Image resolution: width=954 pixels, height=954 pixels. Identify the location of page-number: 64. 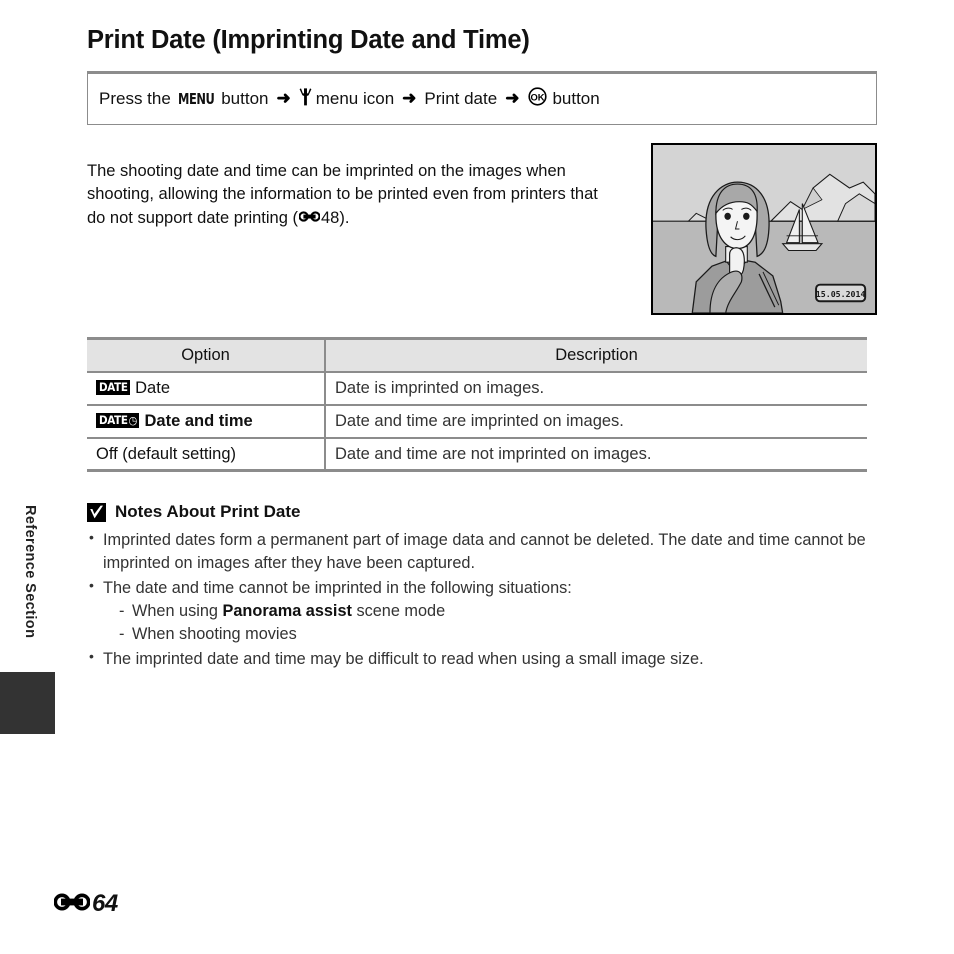
(105, 903).